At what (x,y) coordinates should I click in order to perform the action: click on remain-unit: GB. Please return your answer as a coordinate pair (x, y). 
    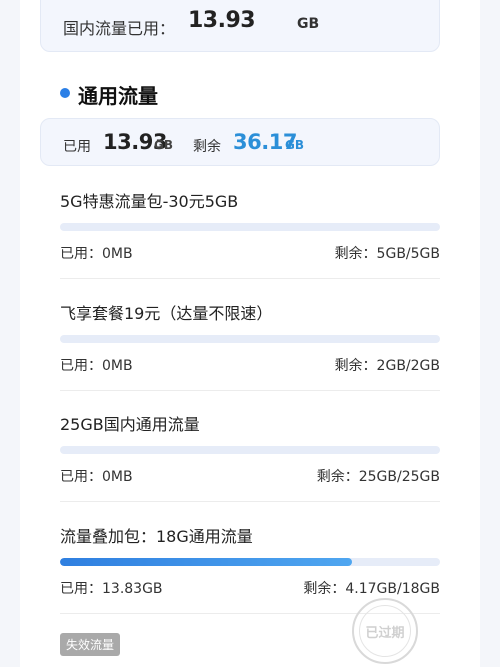
    Looking at the image, I should click on (294, 145).